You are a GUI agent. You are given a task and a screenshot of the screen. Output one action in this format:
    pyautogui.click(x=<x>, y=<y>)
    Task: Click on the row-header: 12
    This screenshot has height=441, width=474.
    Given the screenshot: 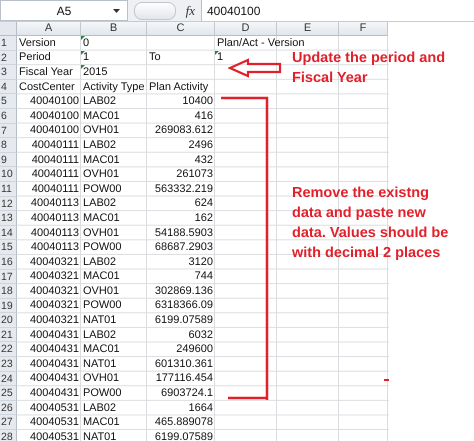 What is the action you would take?
    pyautogui.click(x=8, y=204)
    